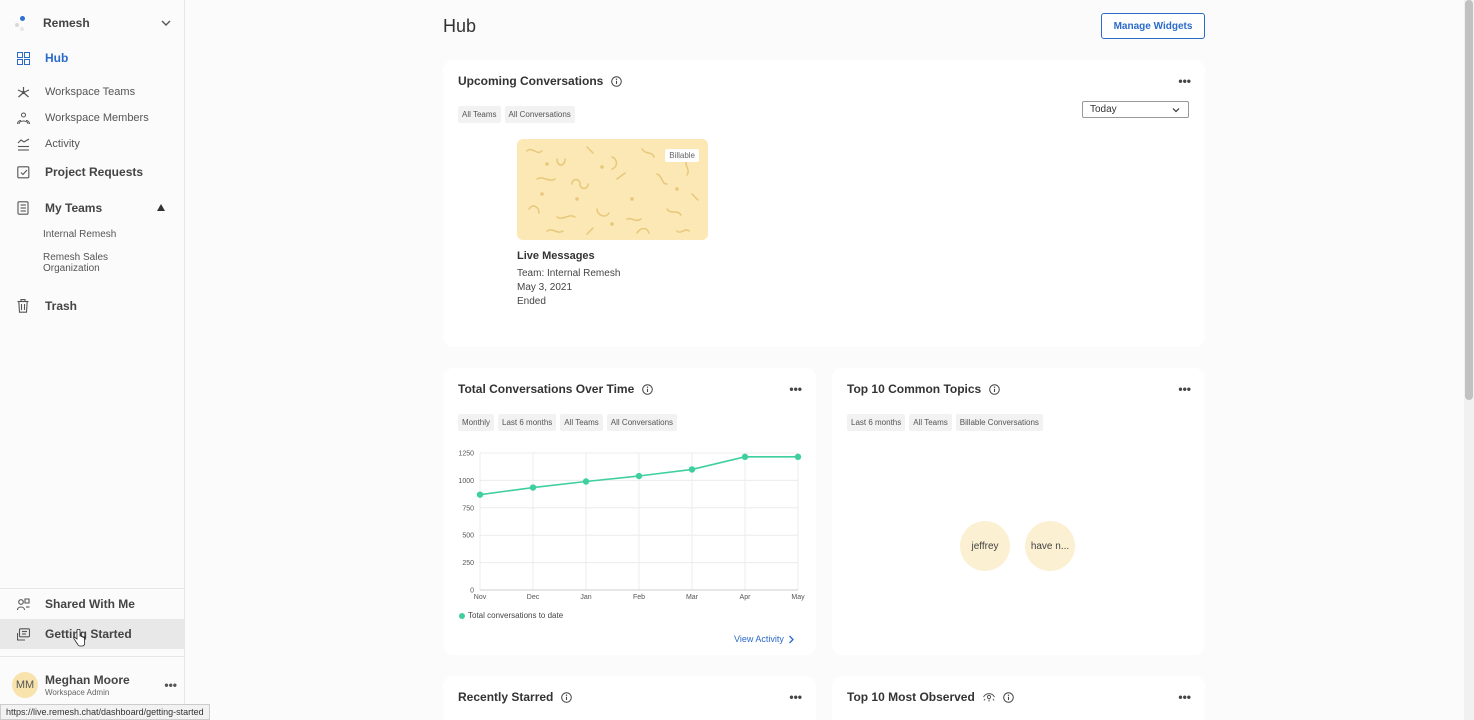  I want to click on conversation-thumbnail: Billable, so click(612, 189).